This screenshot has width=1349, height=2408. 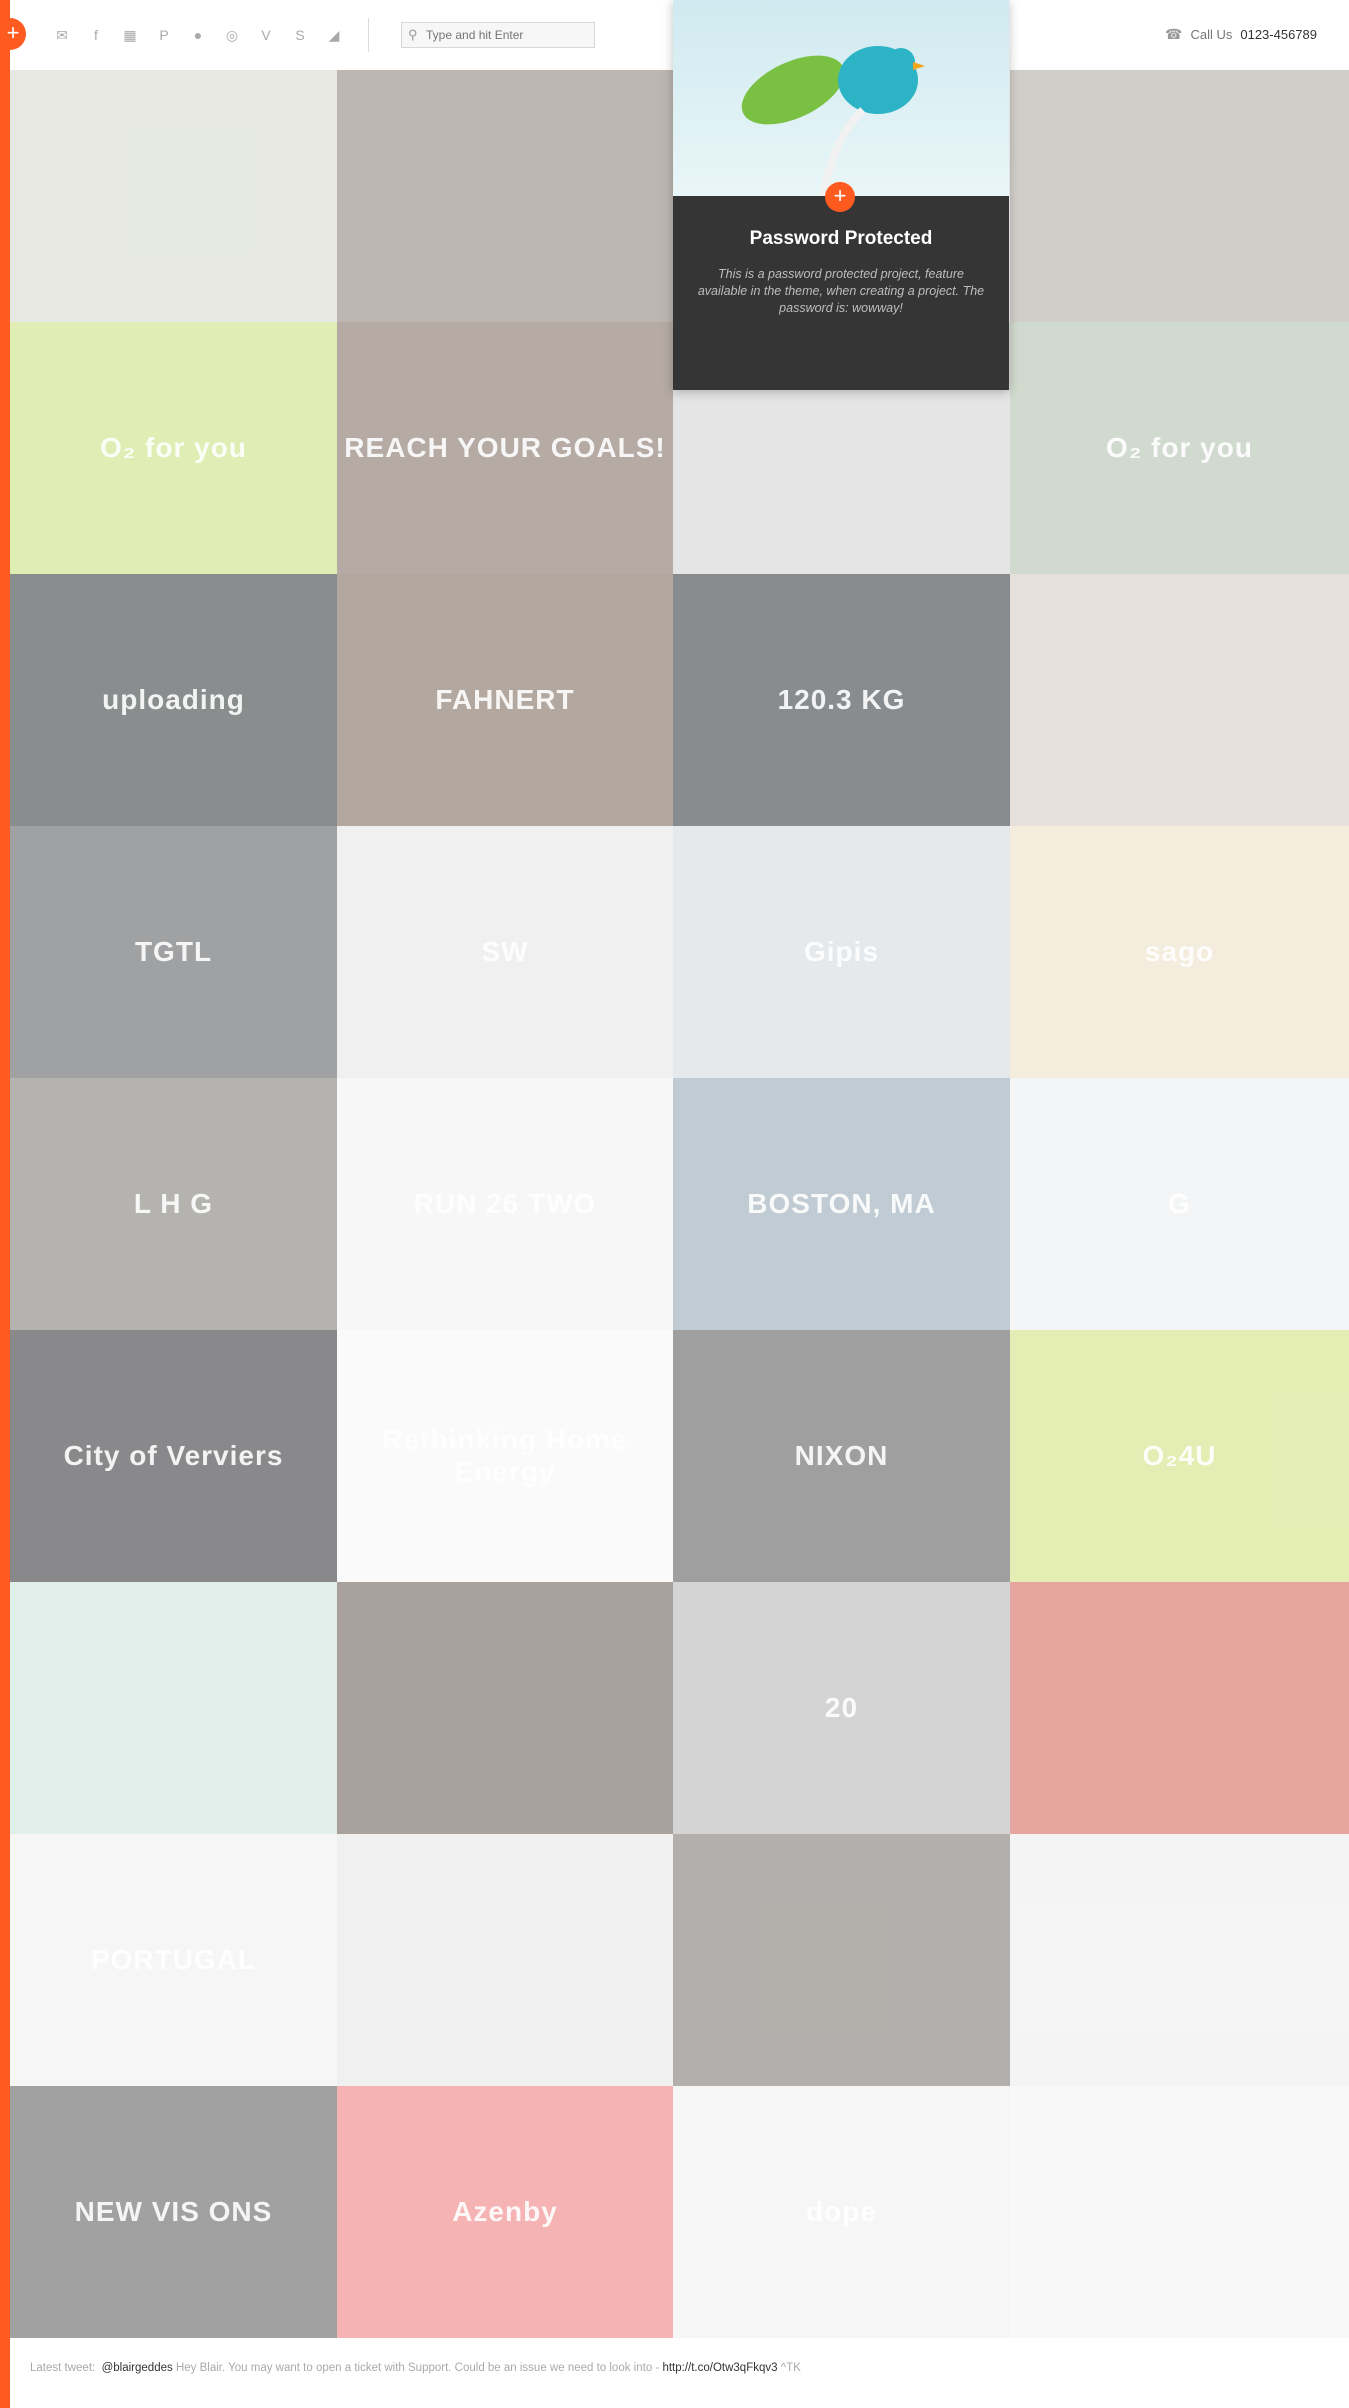 I want to click on tweet-label: Latest tweet:, so click(x=63, y=2368).